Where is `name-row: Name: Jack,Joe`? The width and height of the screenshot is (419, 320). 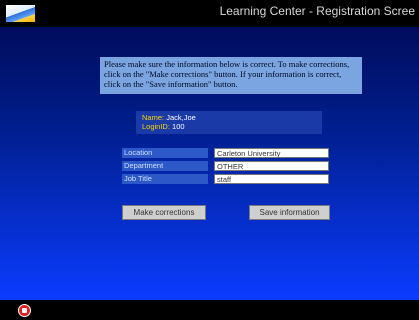 name-row: Name: Jack,Joe is located at coordinates (232, 117).